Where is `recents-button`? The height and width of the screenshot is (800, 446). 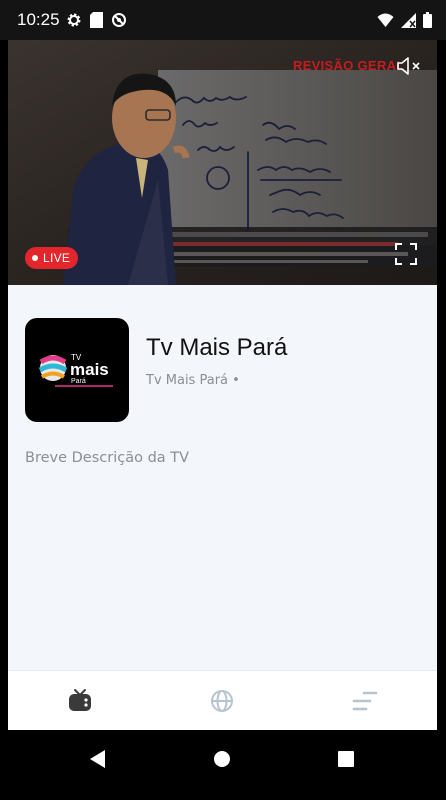 recents-button is located at coordinates (346, 759).